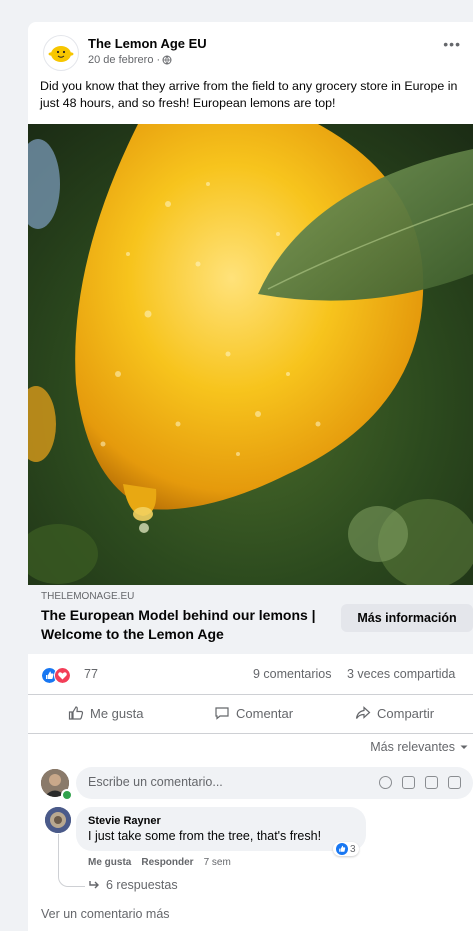 This screenshot has height=931, width=473. I want to click on sort-label: Más relevantes, so click(412, 747).